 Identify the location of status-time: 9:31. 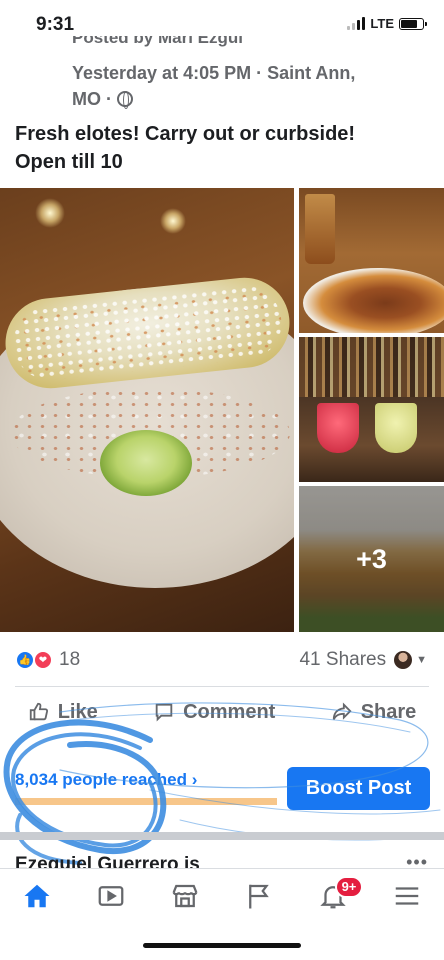
(55, 24).